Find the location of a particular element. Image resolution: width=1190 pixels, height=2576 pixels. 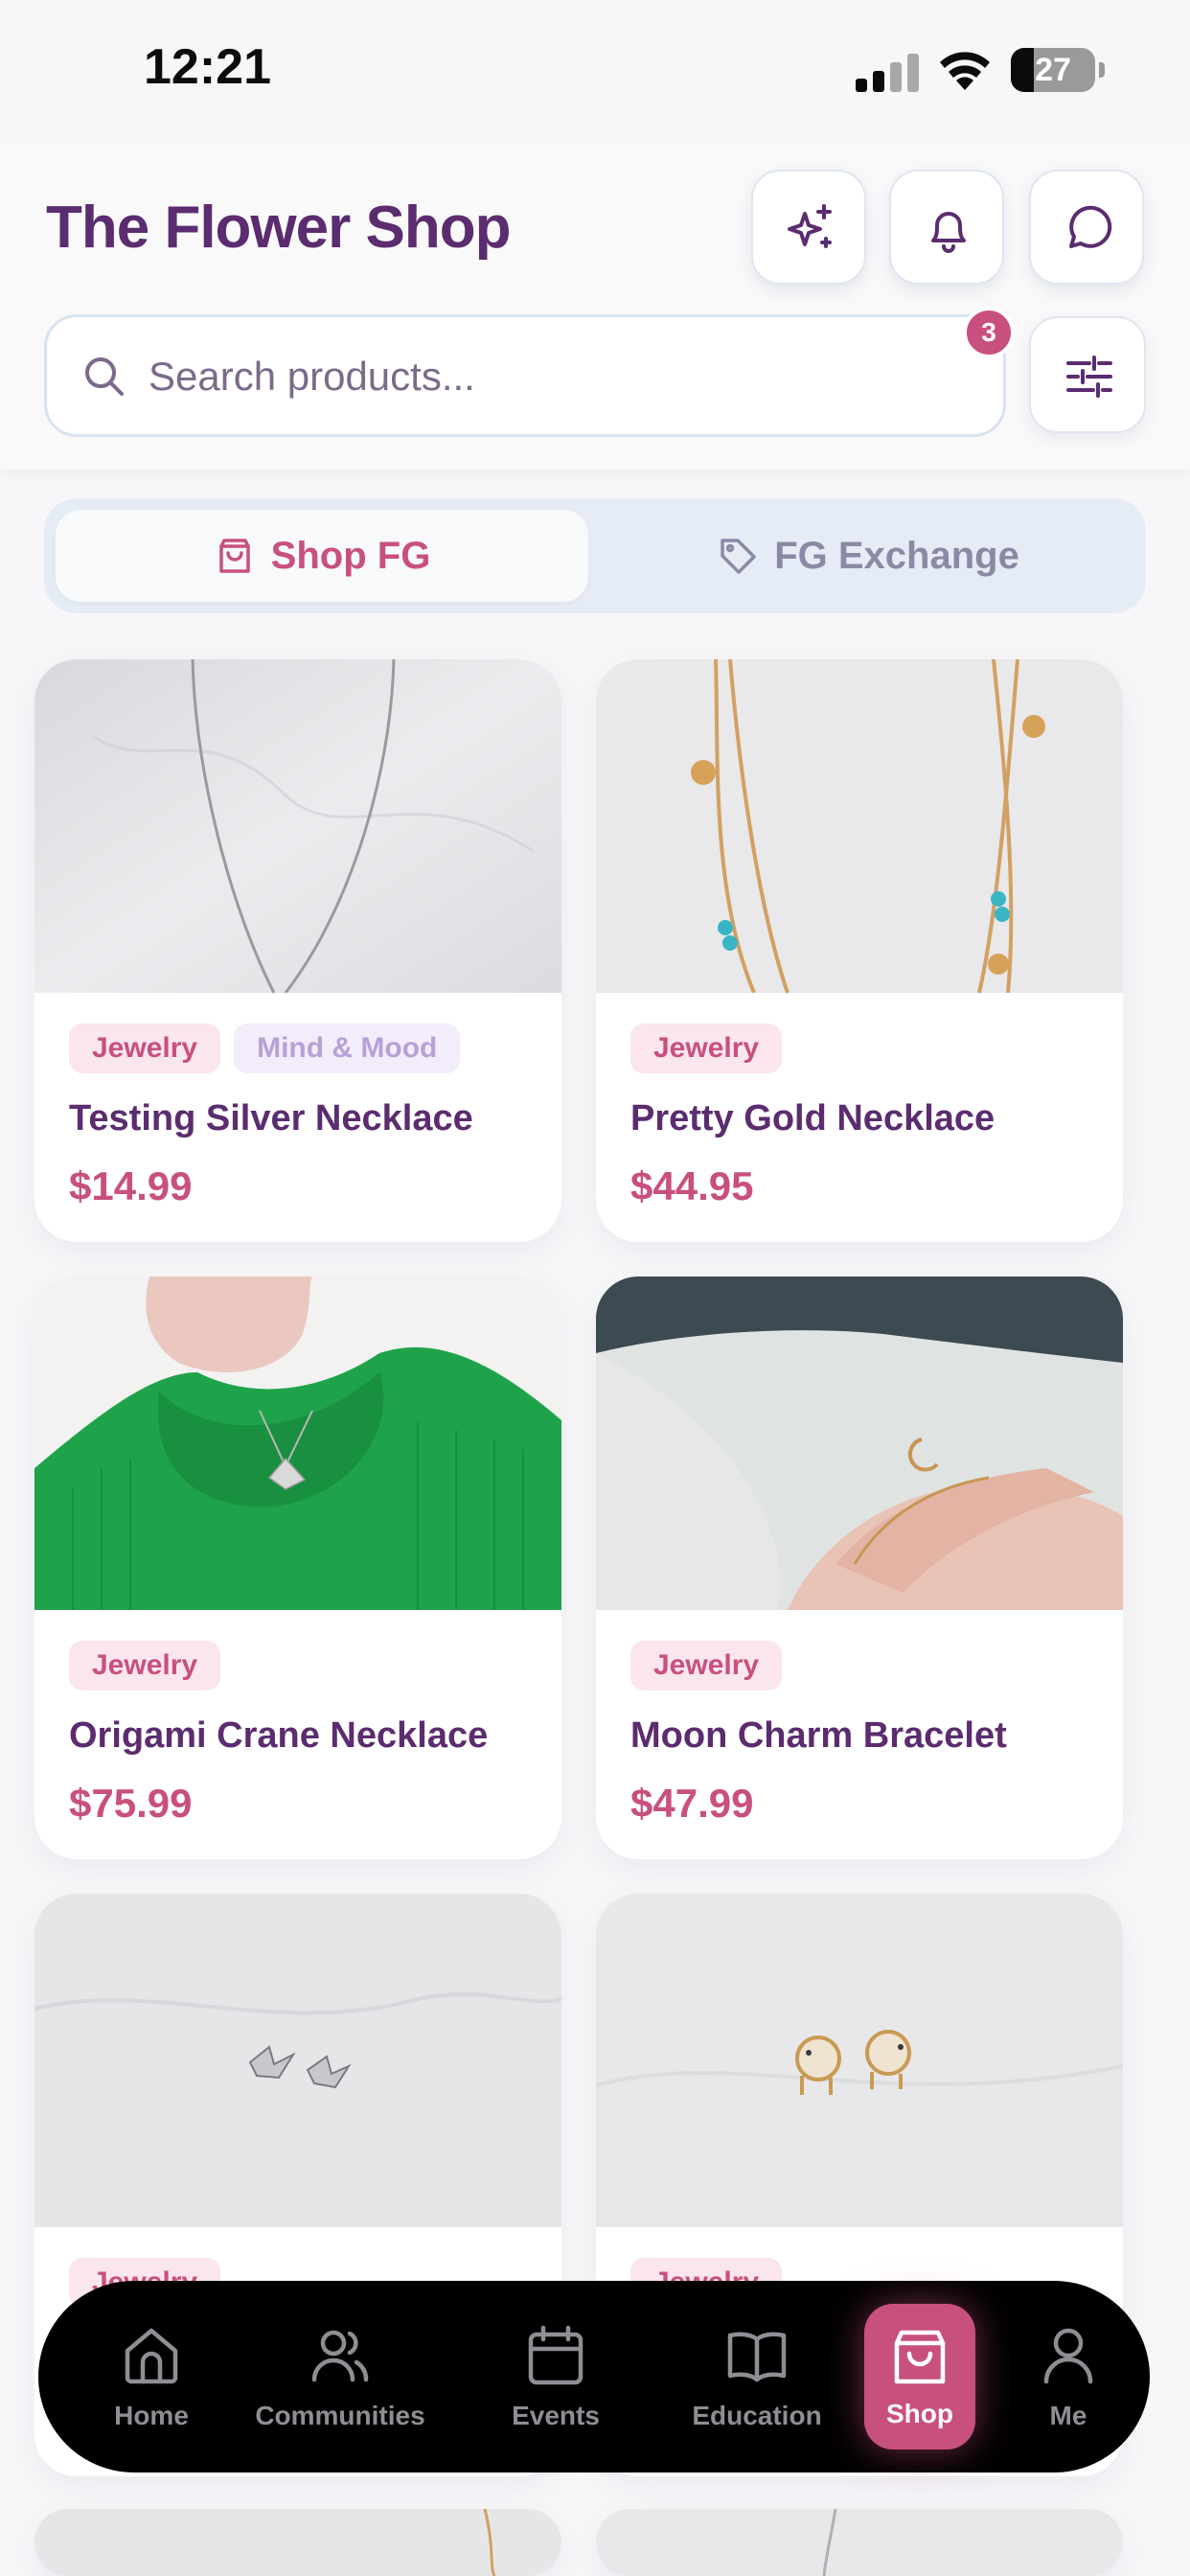

product-image-crane-earrings is located at coordinates (297, 2060).